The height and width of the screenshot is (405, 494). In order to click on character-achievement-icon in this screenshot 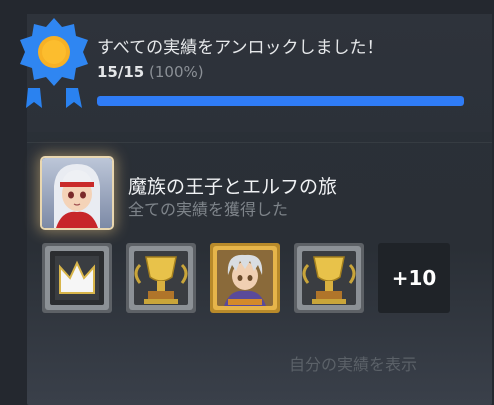, I will do `click(245, 278)`.